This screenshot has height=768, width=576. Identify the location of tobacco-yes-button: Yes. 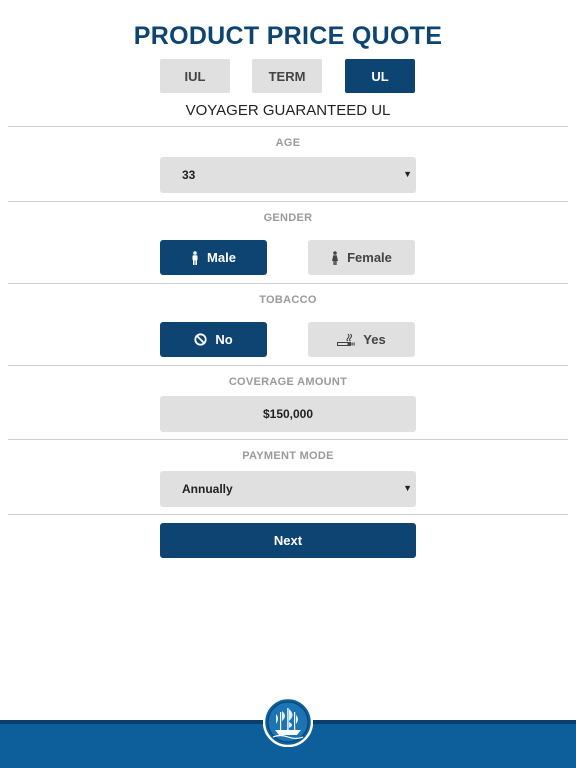
(361, 339).